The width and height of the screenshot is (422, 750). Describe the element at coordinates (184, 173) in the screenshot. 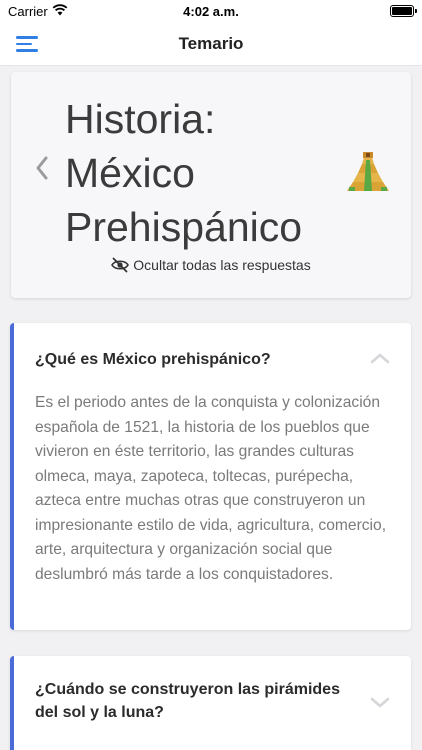

I see `topic-title: Historia: México Prehispánico` at that location.